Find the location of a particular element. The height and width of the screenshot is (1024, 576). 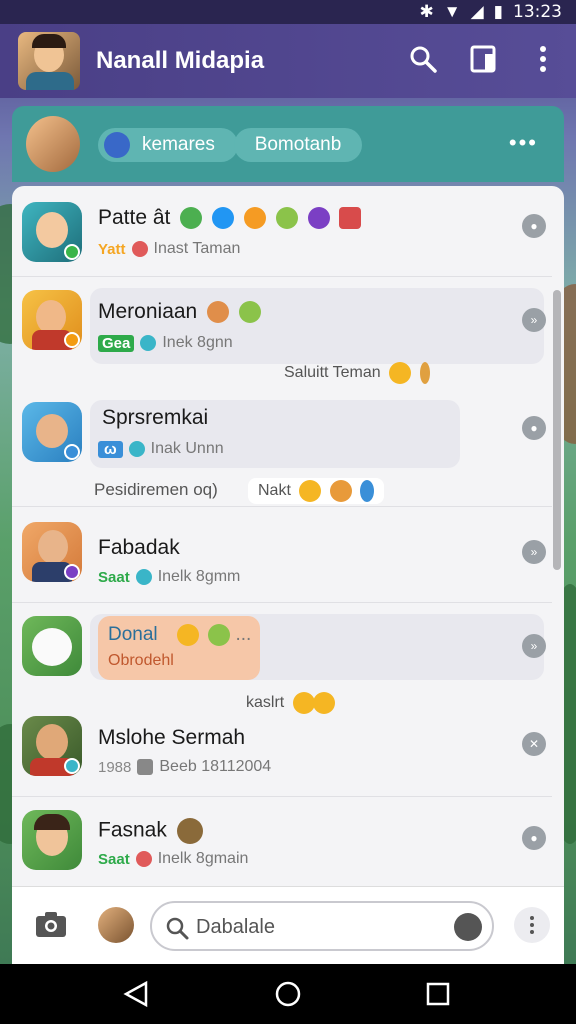

recents-icon is located at coordinates (438, 996).